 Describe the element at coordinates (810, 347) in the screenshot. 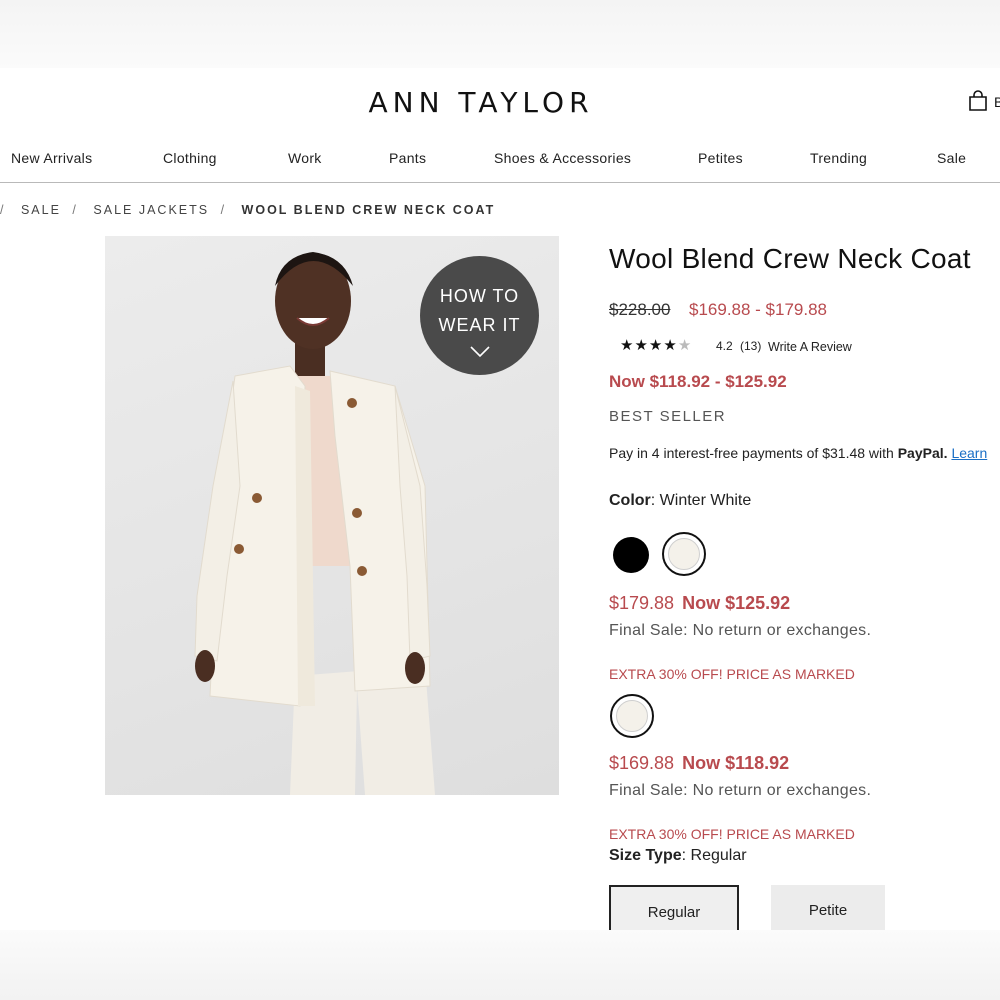

I see `write-review-link: Write A Review` at that location.